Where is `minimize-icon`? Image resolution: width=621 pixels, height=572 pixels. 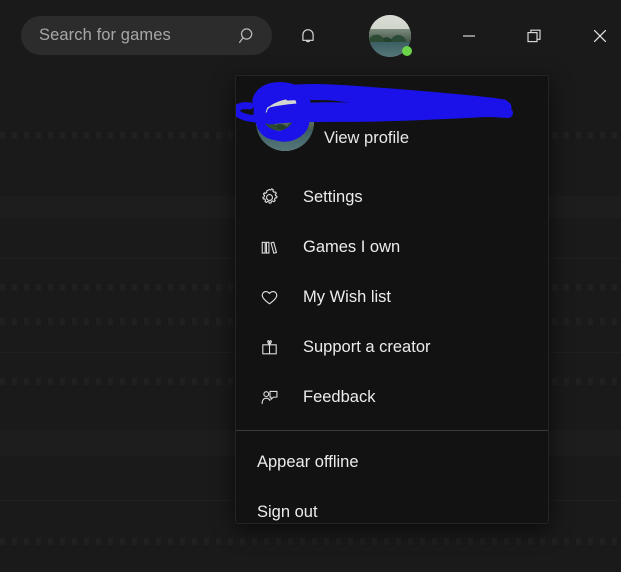
minimize-icon is located at coordinates (469, 36).